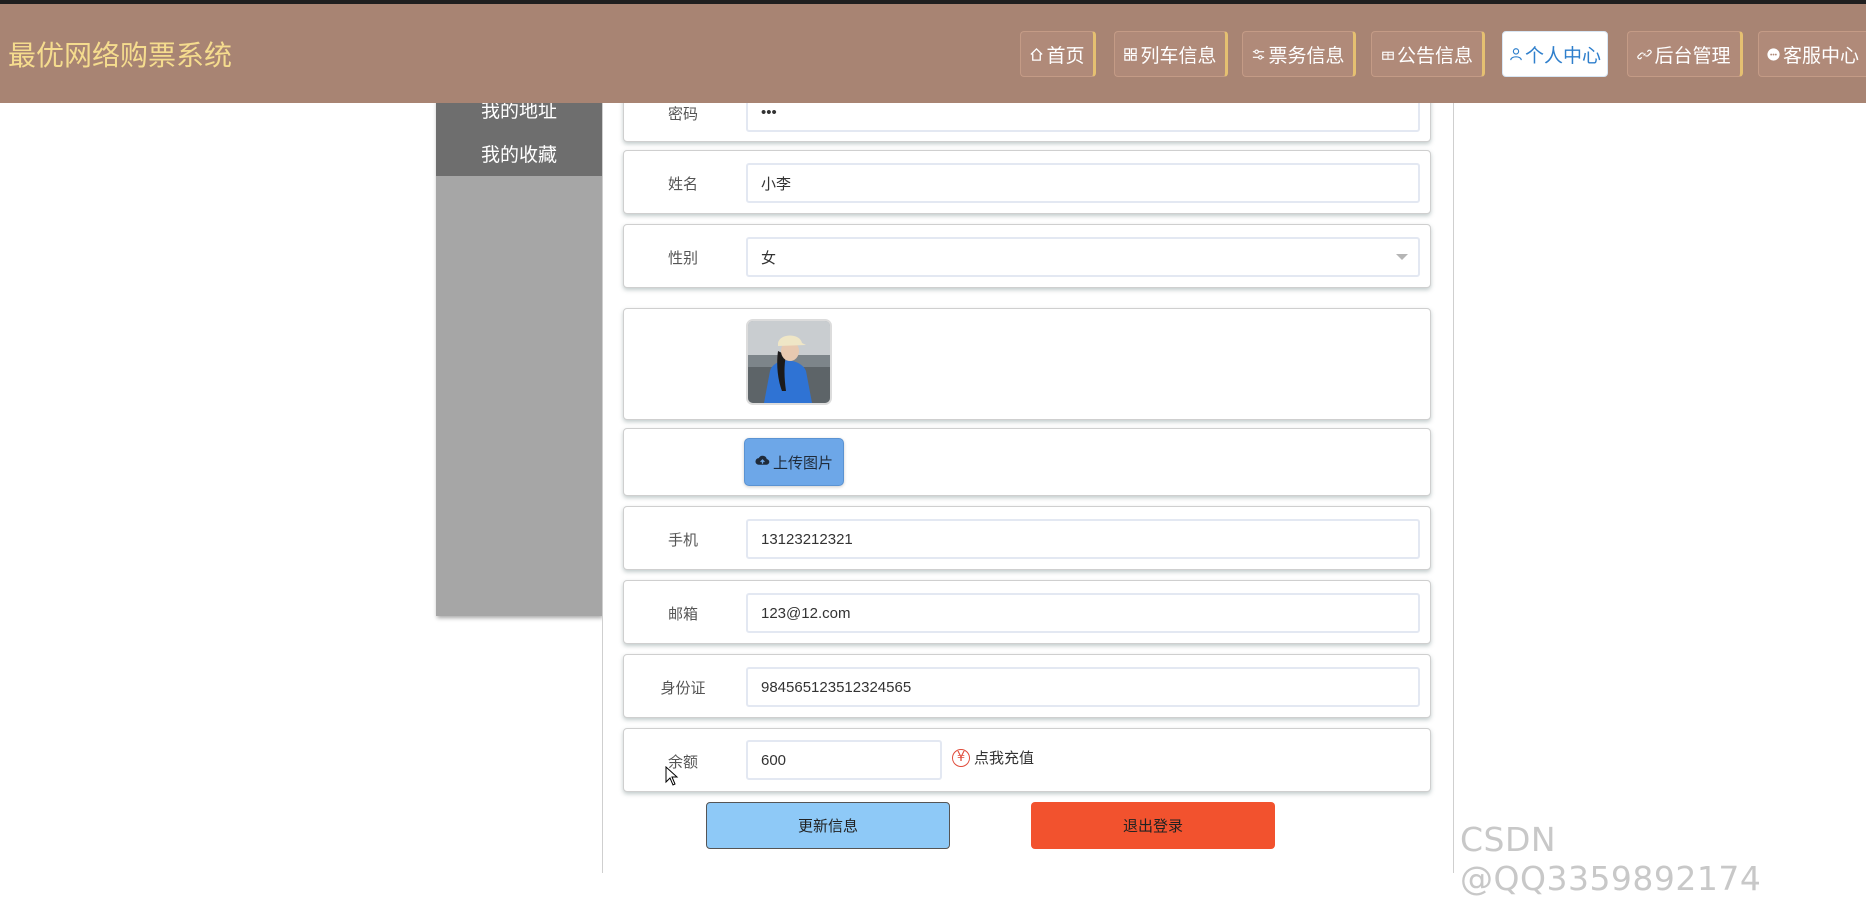 The width and height of the screenshot is (1866, 898). What do you see at coordinates (769, 258) in the screenshot?
I see `gender-select-value: 女` at bounding box center [769, 258].